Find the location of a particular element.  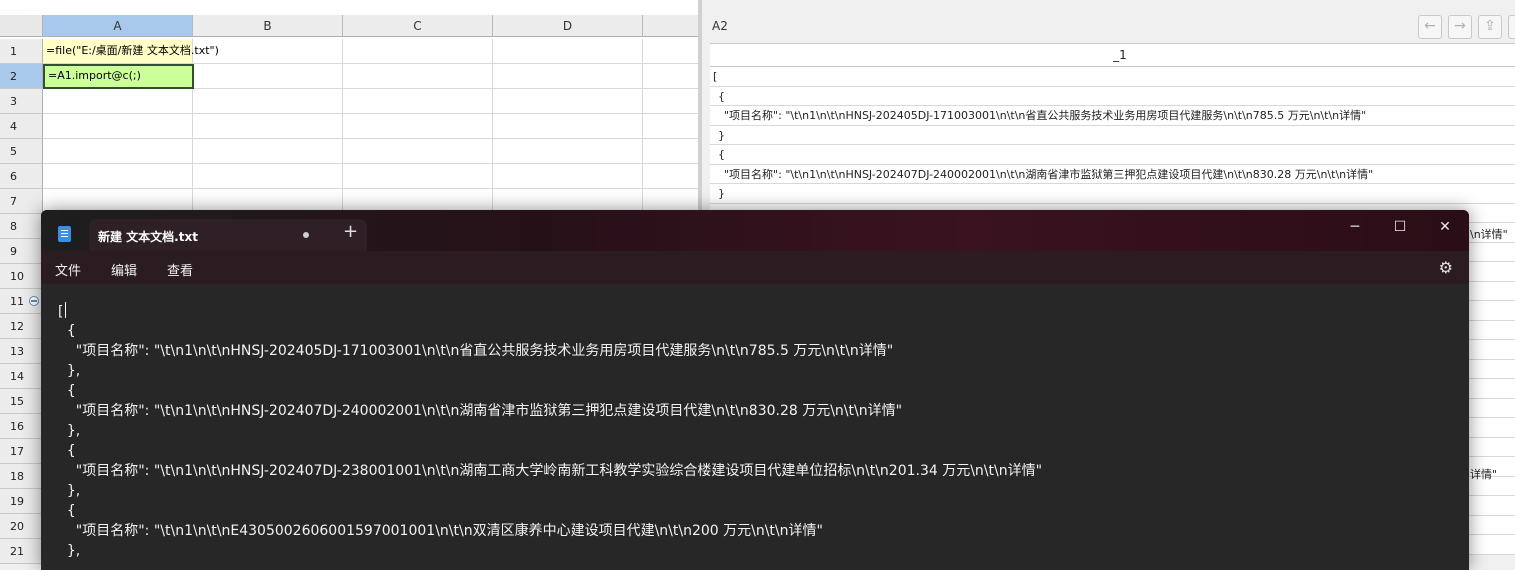

menu-file: 文件 is located at coordinates (68, 269).